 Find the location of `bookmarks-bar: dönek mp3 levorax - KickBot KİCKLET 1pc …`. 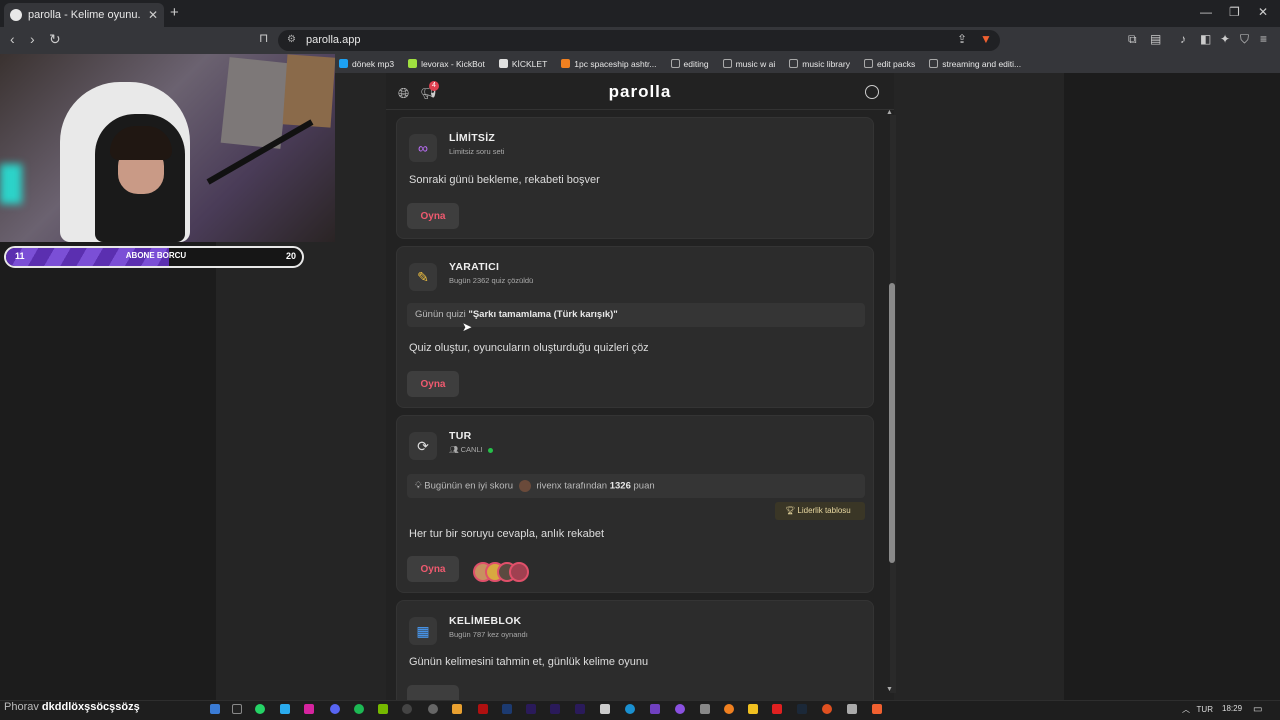

bookmarks-bar: dönek mp3 levorax - KickBot KİCKLET 1pc … is located at coordinates (807, 63).